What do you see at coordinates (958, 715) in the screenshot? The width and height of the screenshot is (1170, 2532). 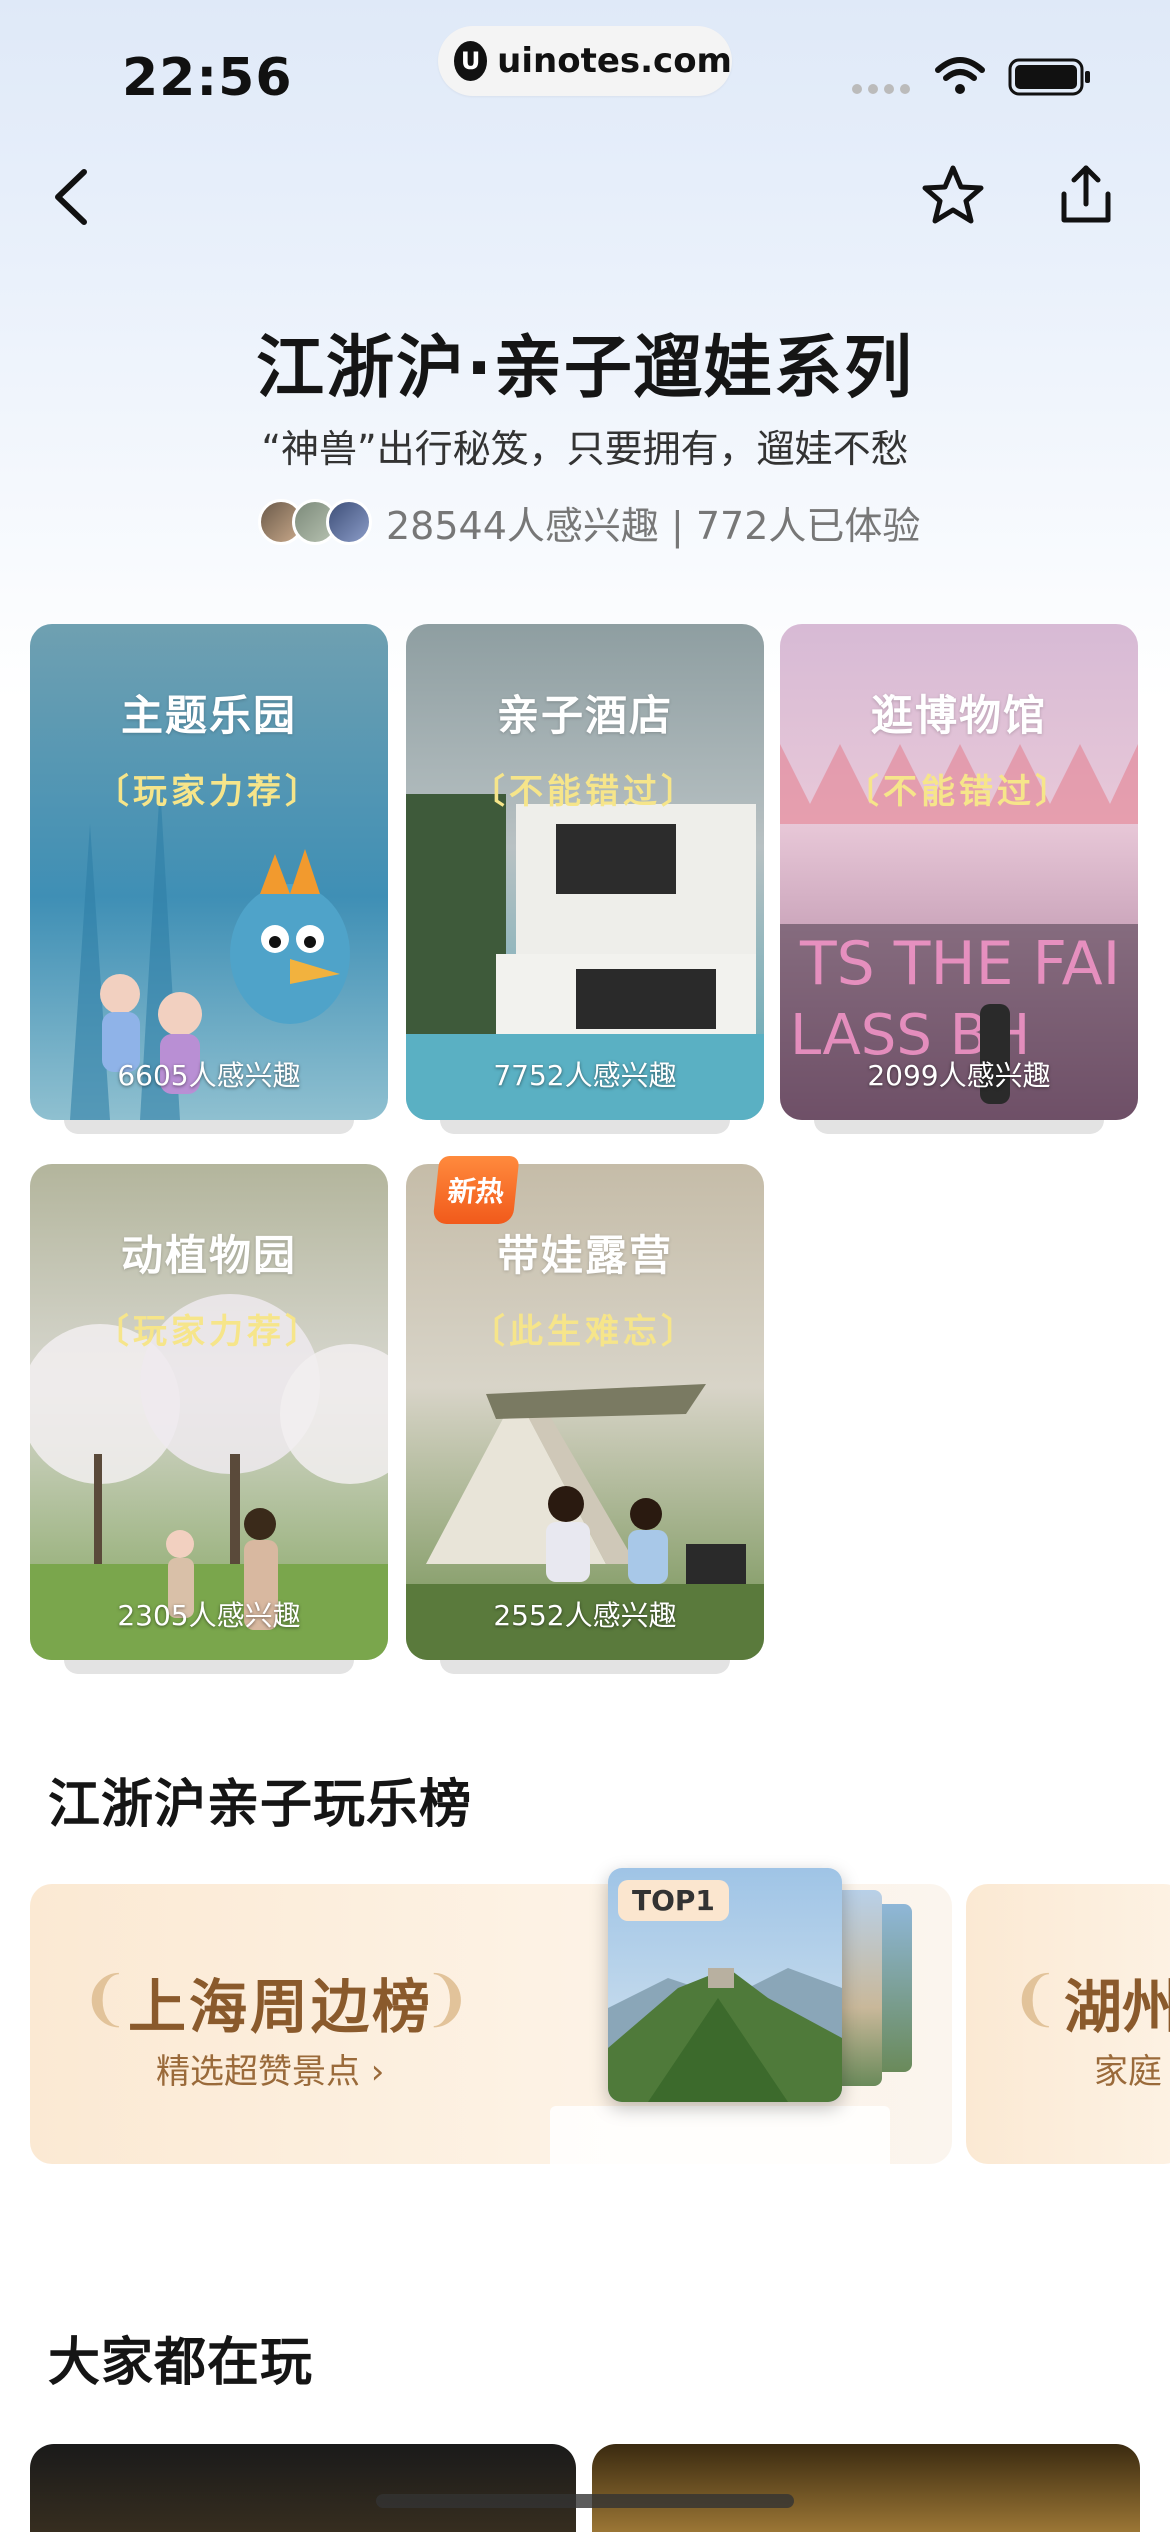 I see `category-title: 逛博物馆` at bounding box center [958, 715].